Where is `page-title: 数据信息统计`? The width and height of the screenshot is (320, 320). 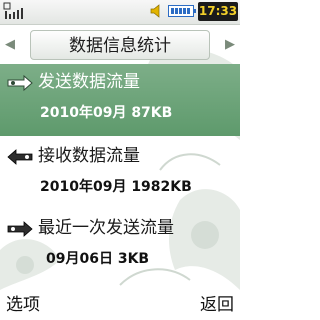
page-title: 数据信息统计 is located at coordinates (120, 45).